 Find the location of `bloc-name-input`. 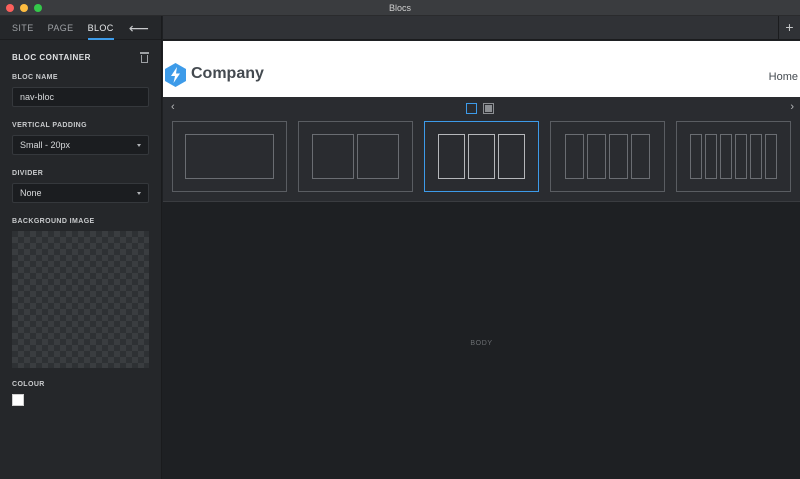

bloc-name-input is located at coordinates (80, 97).